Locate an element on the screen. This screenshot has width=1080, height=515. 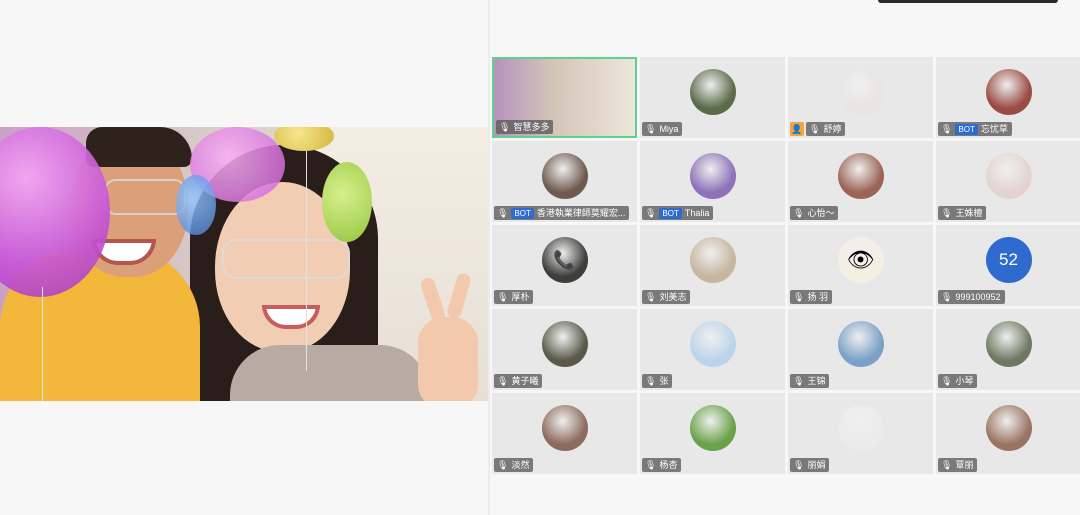
person-shirt is located at coordinates (330, 373).